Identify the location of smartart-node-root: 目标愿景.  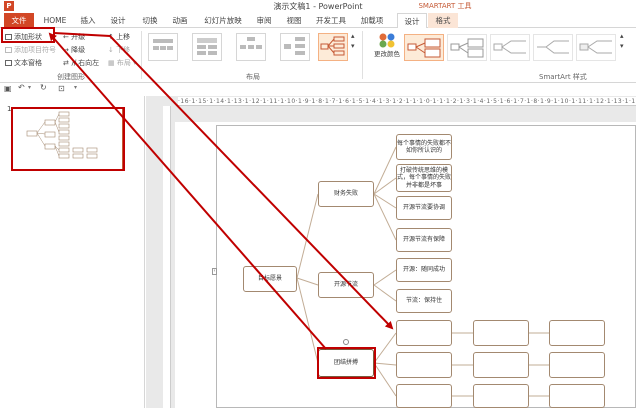
(270, 279).